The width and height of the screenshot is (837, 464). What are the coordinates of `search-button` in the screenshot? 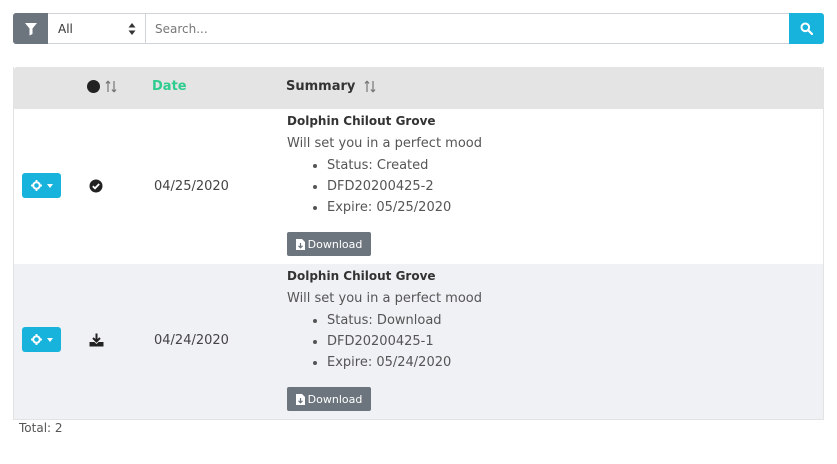 It's located at (806, 28).